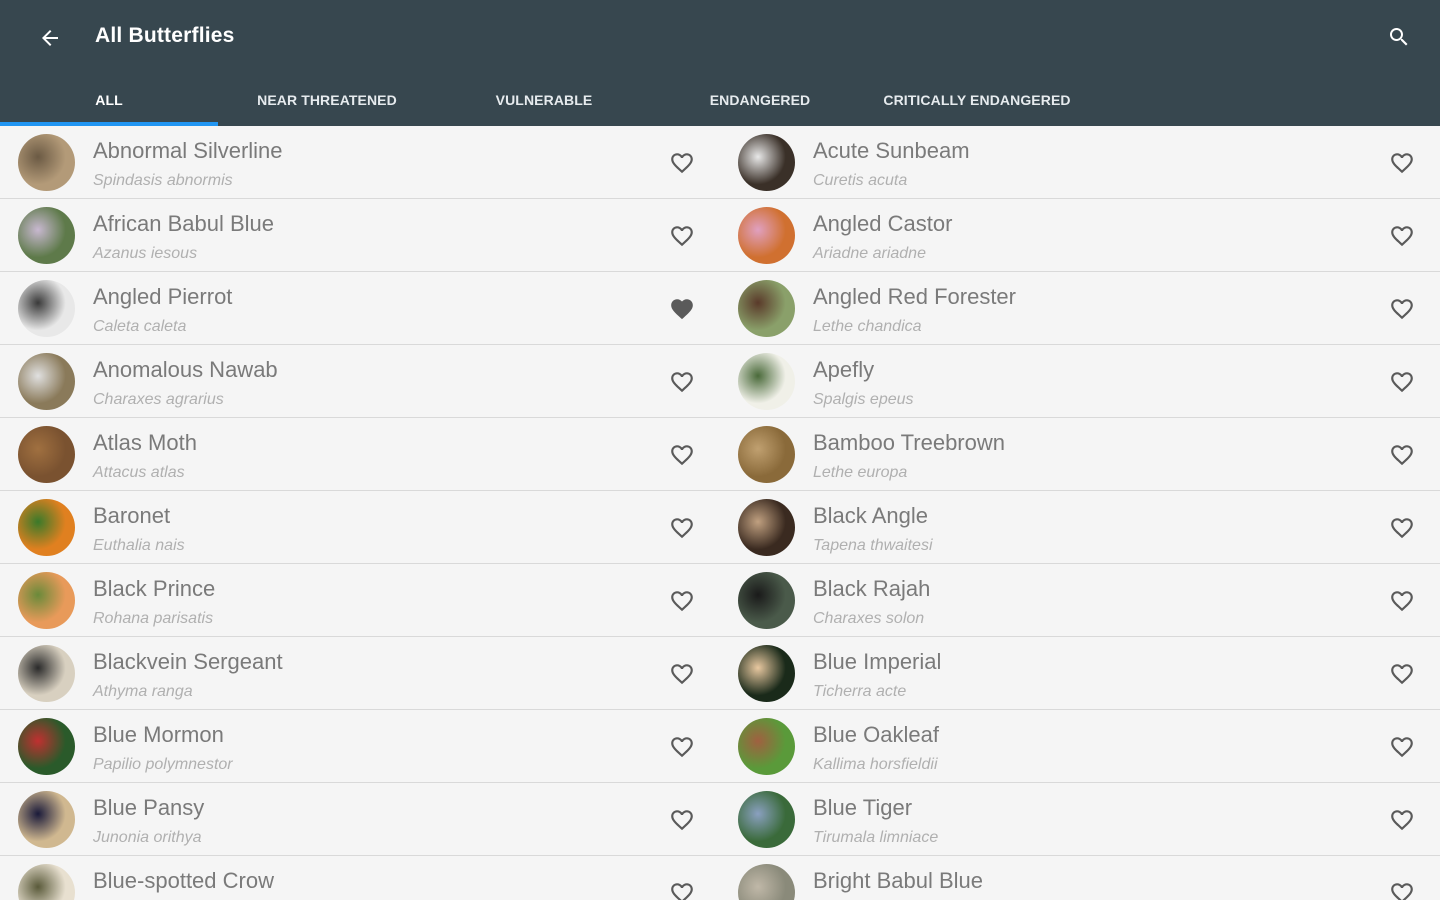  I want to click on list-item: Blue-spotted CrowEuploea midamus, so click(360, 878).